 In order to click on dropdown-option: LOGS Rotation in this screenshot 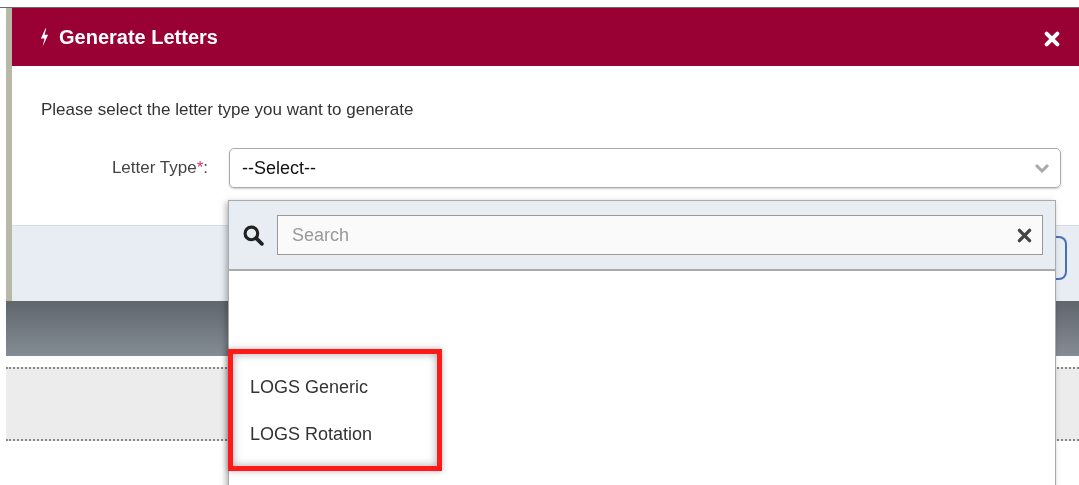, I will do `click(335, 434)`.